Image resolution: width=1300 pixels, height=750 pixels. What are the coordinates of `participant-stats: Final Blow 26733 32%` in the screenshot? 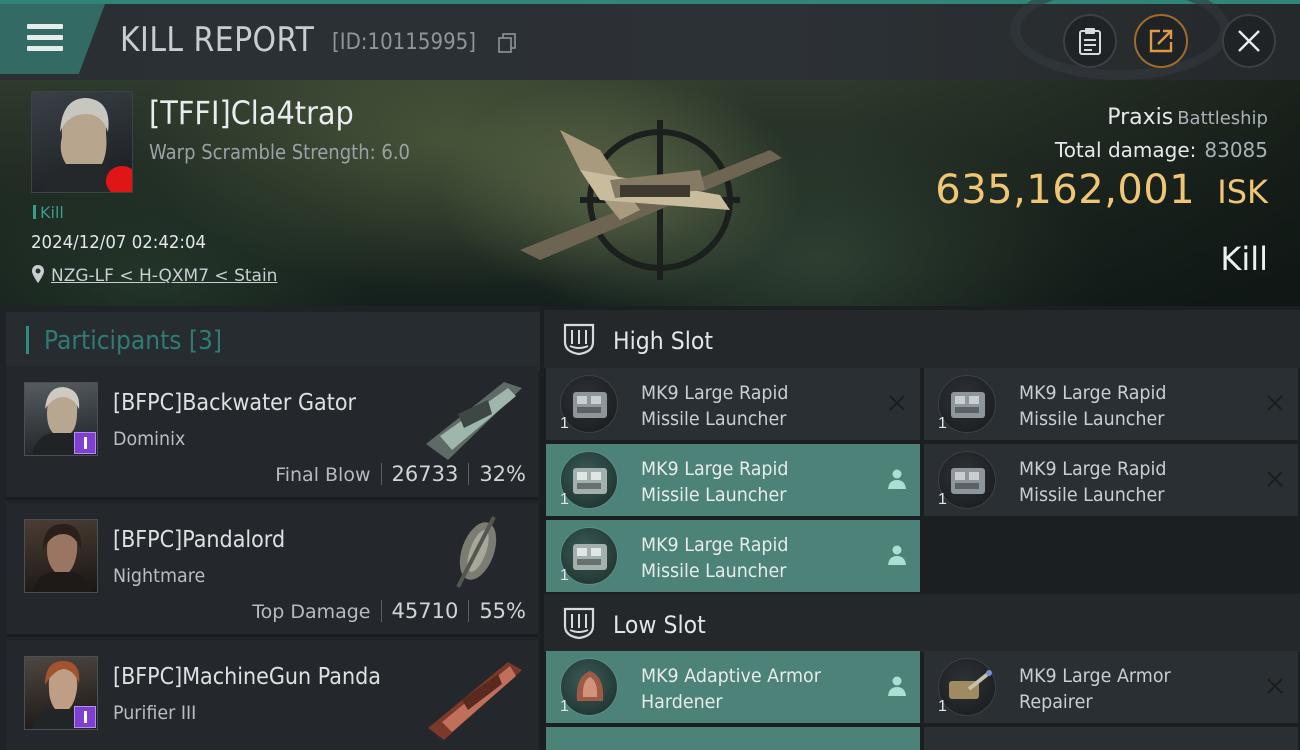 It's located at (400, 474).